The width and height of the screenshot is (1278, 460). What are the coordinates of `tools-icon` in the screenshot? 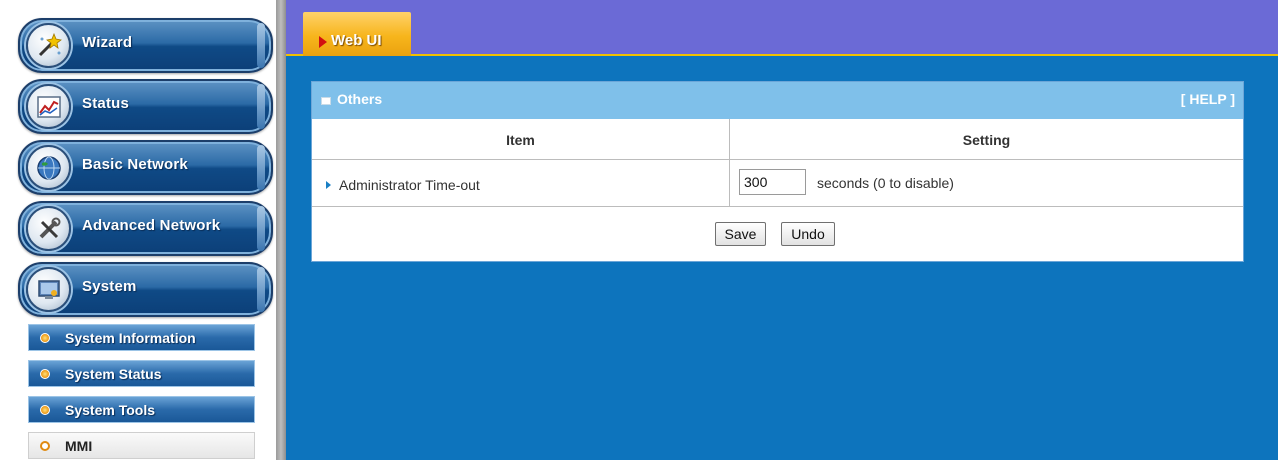 It's located at (48, 228).